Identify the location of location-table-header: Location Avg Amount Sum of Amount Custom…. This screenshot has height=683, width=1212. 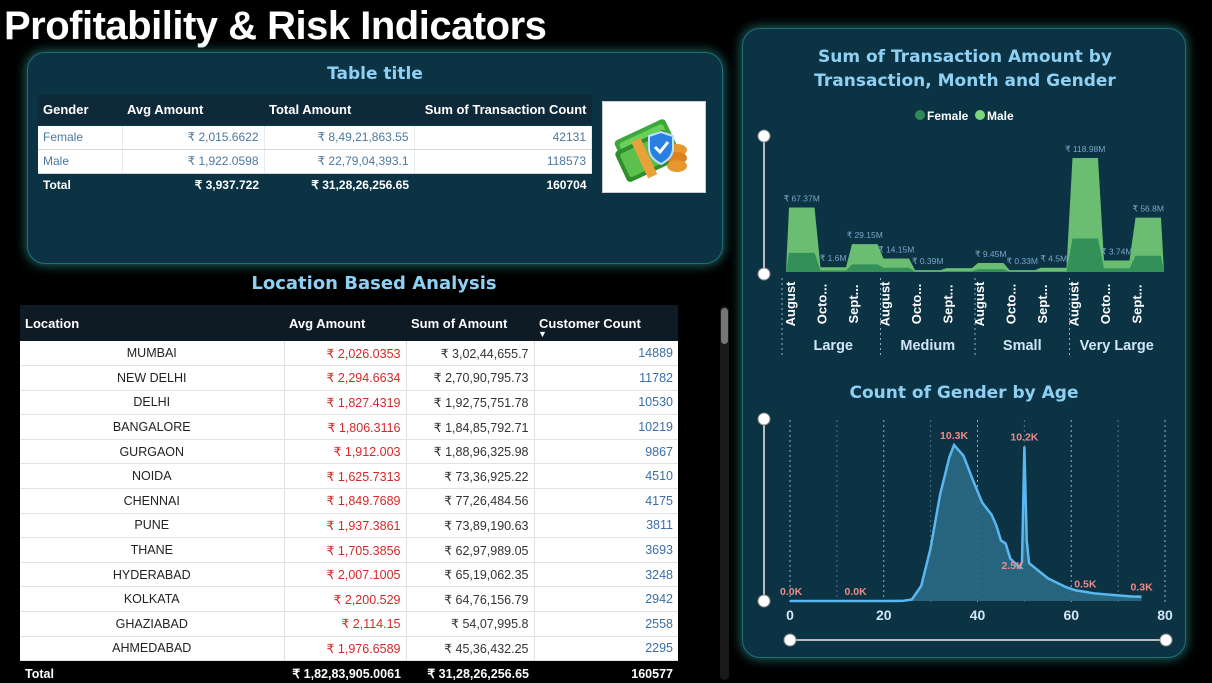
(349, 323).